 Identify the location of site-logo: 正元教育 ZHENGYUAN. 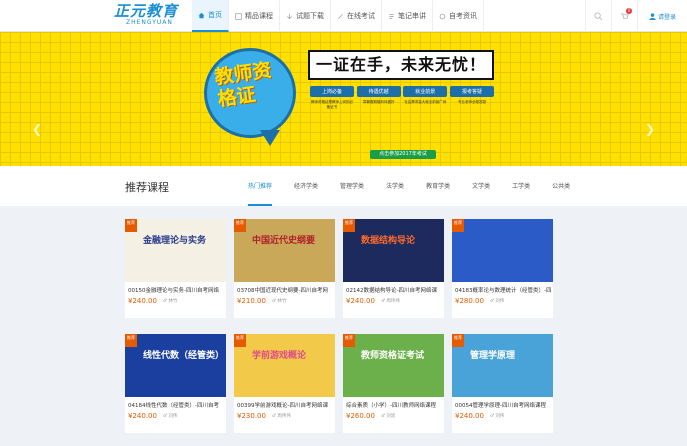
(149, 16).